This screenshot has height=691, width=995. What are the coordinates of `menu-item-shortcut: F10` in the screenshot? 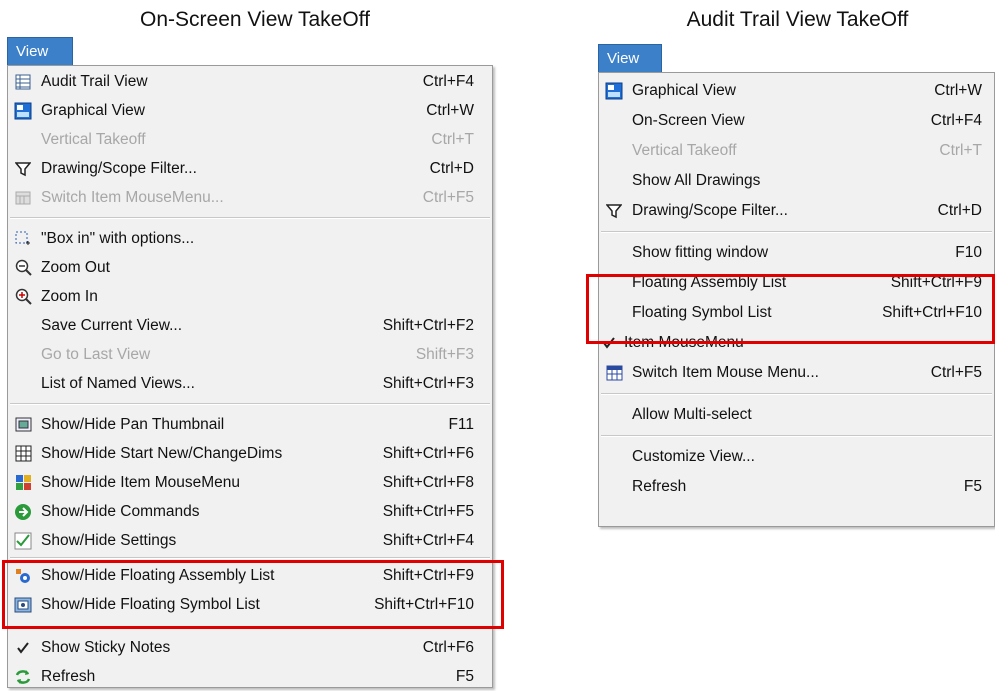 It's located at (968, 252).